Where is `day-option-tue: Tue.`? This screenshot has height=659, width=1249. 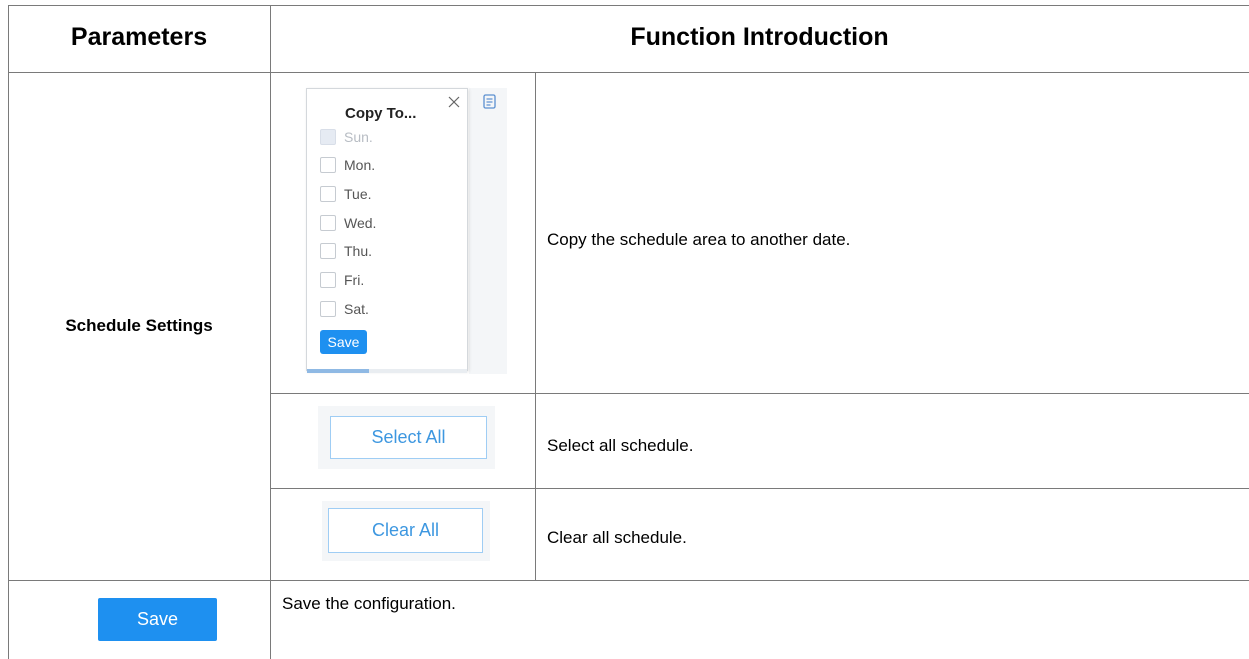
day-option-tue: Tue. is located at coordinates (346, 194).